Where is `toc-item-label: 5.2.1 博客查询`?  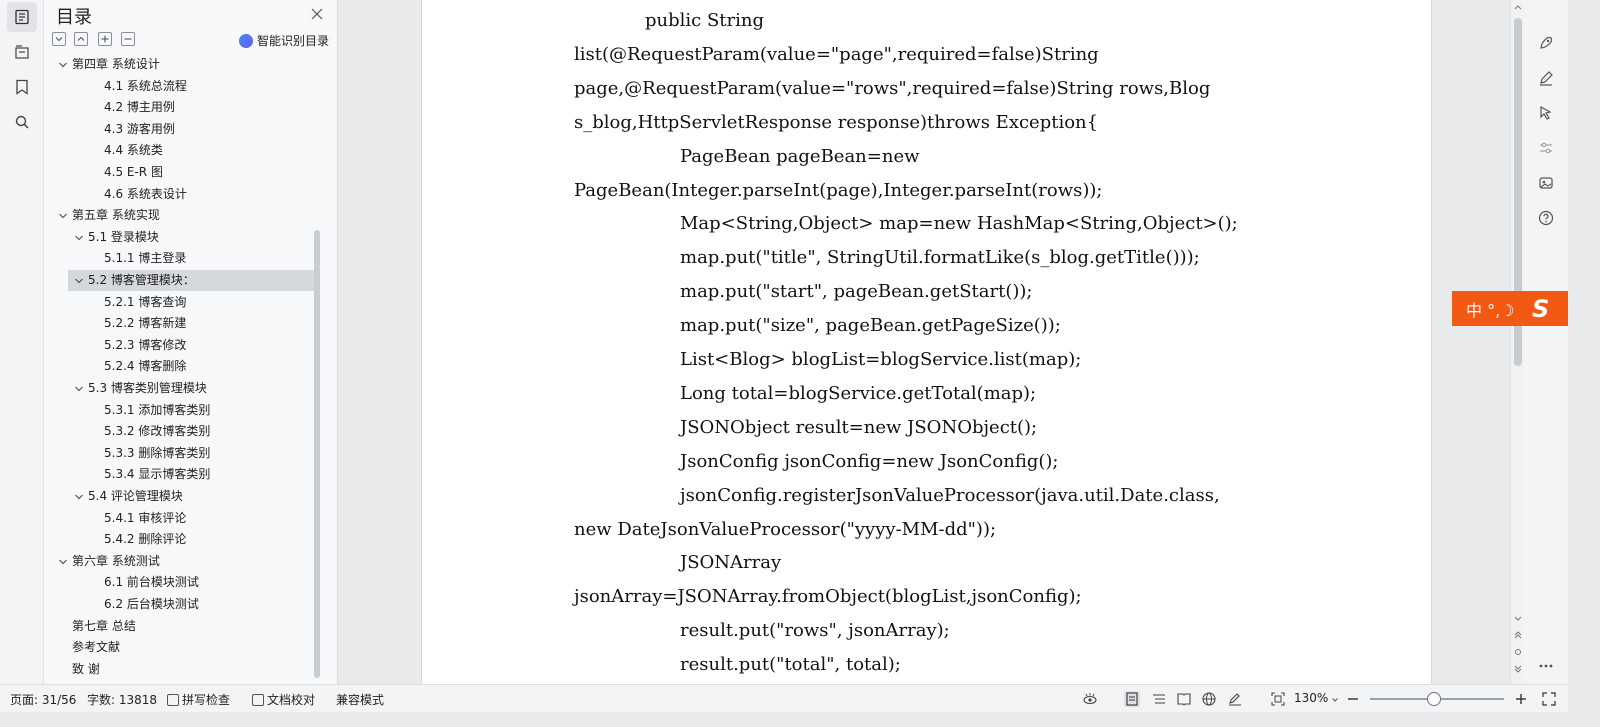 toc-item-label: 5.2.1 博客查询 is located at coordinates (145, 301).